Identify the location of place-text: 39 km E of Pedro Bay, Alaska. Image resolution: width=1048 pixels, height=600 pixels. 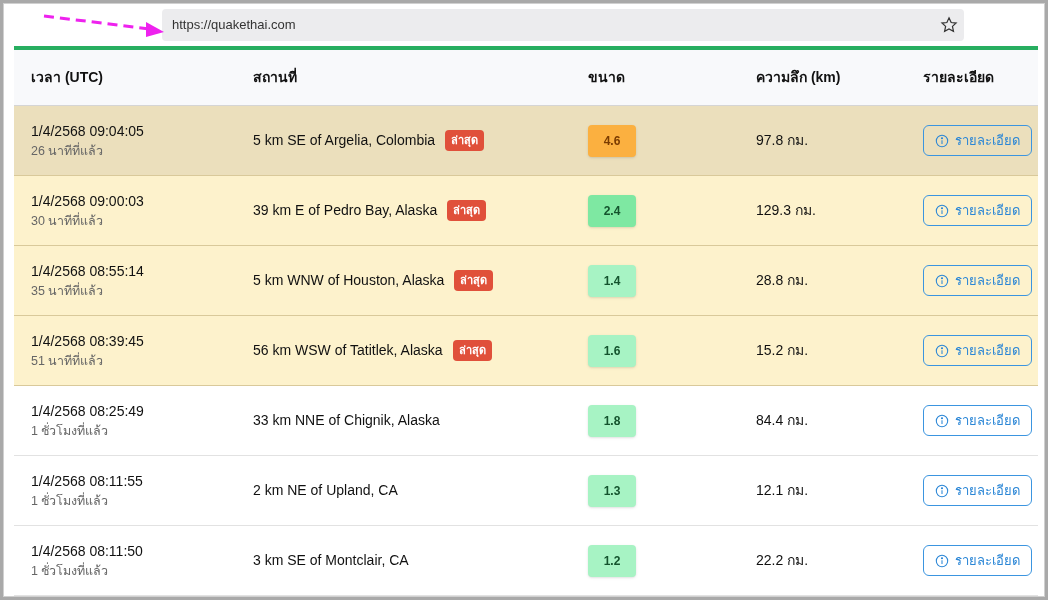
(345, 210).